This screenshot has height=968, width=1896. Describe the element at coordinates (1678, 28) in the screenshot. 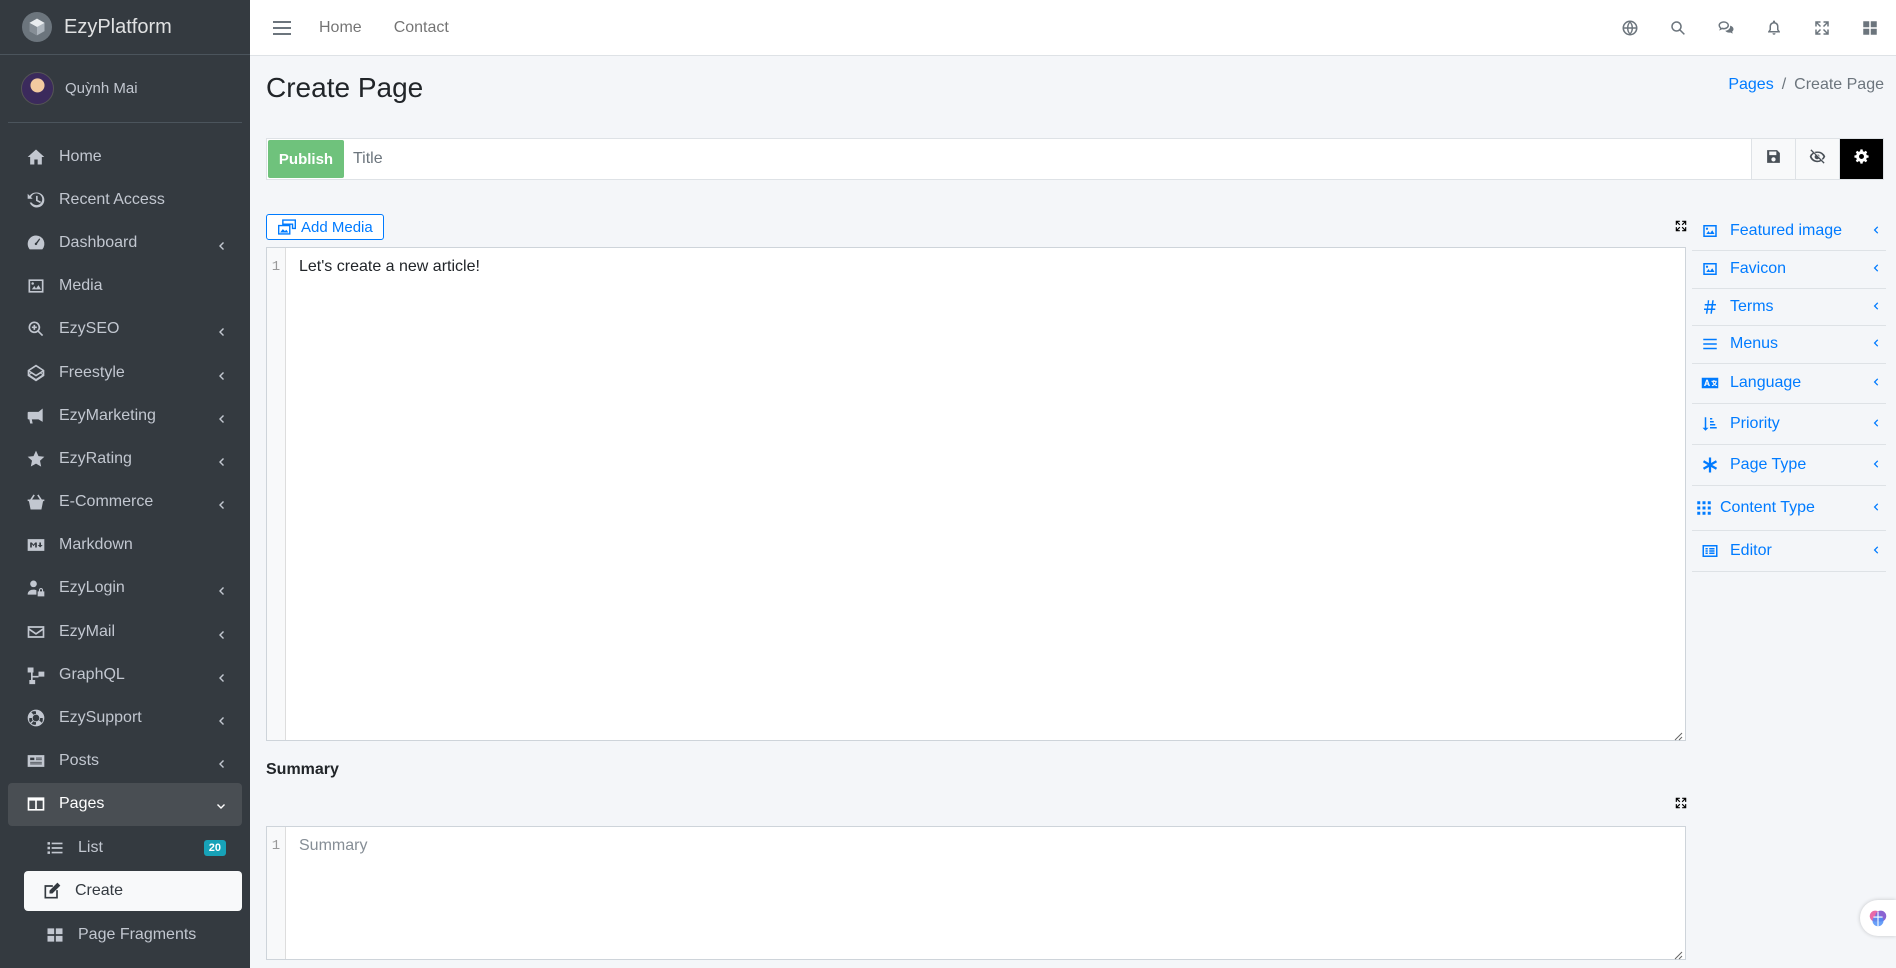

I see `search-icon` at that location.